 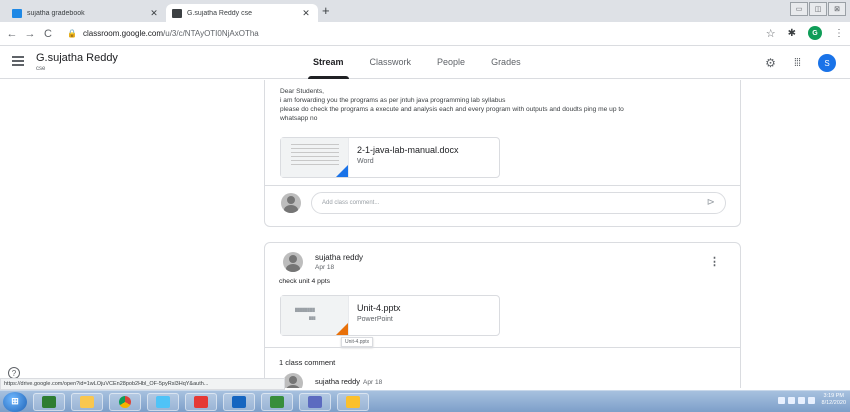 What do you see at coordinates (799, 9) in the screenshot?
I see `minimize-icon: ▭` at bounding box center [799, 9].